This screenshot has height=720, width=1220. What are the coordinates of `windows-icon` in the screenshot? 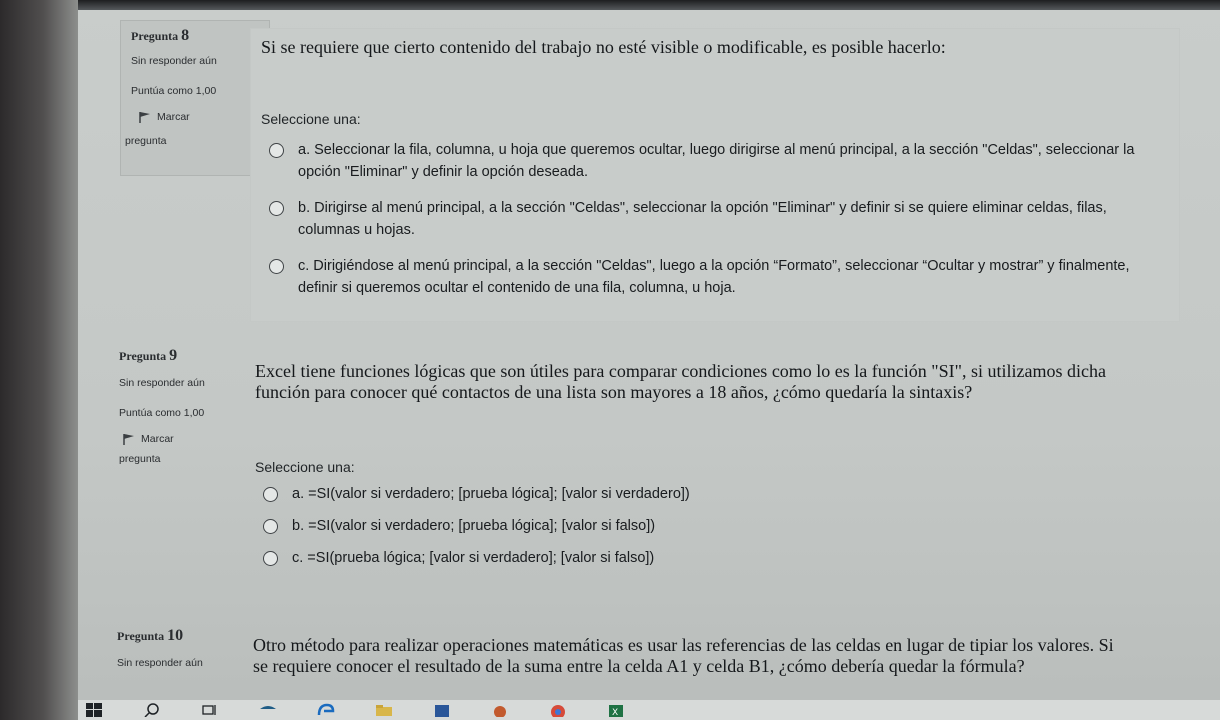 It's located at (94, 710).